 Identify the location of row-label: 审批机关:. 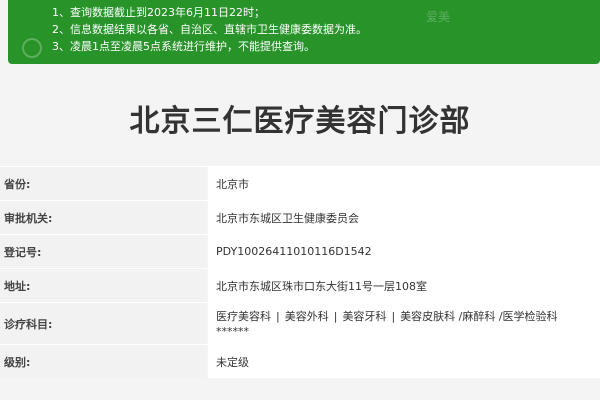
(102, 217).